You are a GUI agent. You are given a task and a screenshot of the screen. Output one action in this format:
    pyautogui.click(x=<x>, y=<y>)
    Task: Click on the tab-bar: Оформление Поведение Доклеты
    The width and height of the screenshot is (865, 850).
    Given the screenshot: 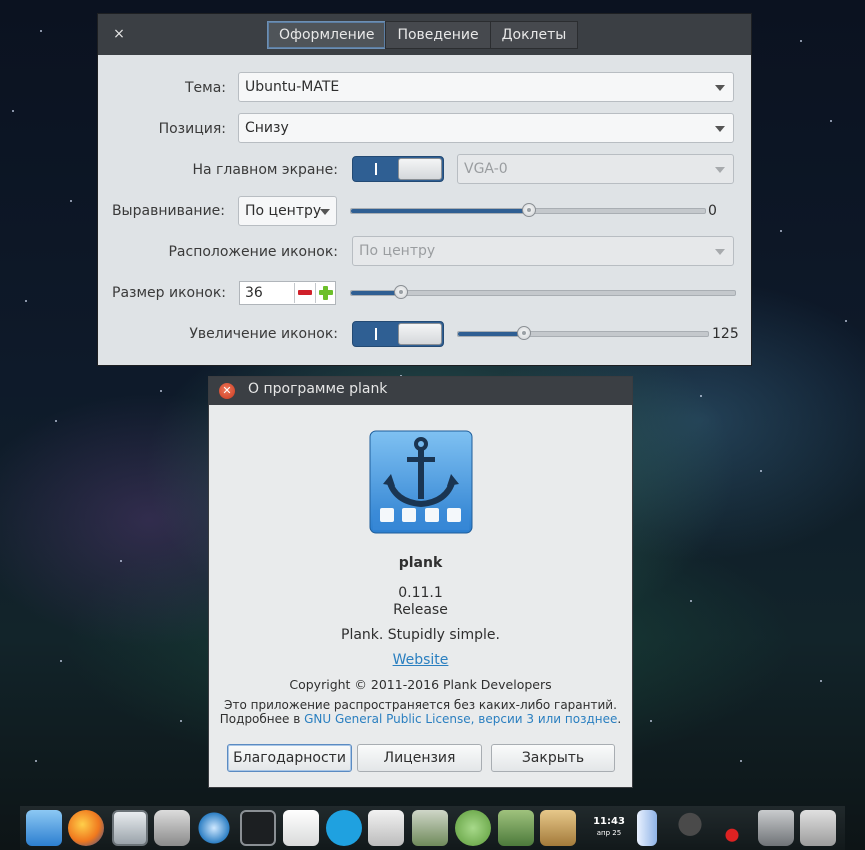 What is the action you would take?
    pyautogui.click(x=423, y=35)
    